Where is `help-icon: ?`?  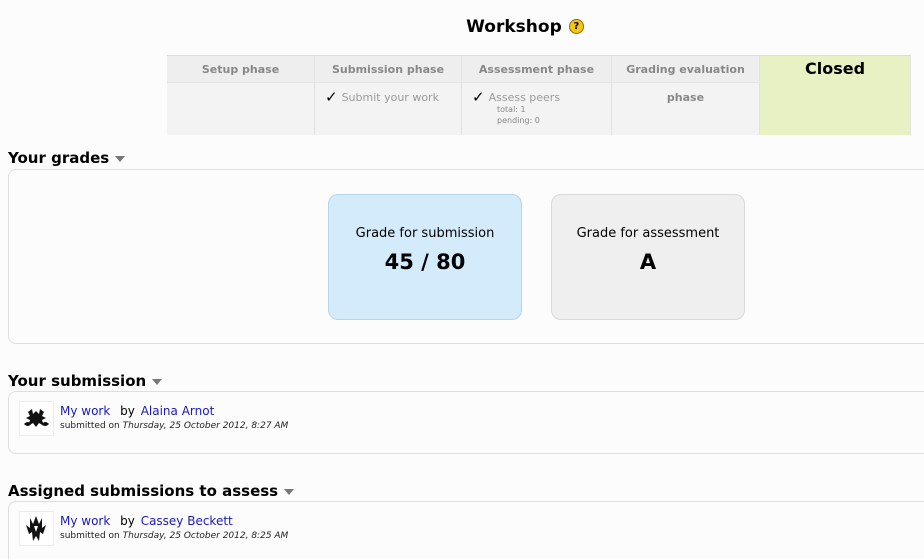 help-icon: ? is located at coordinates (576, 26).